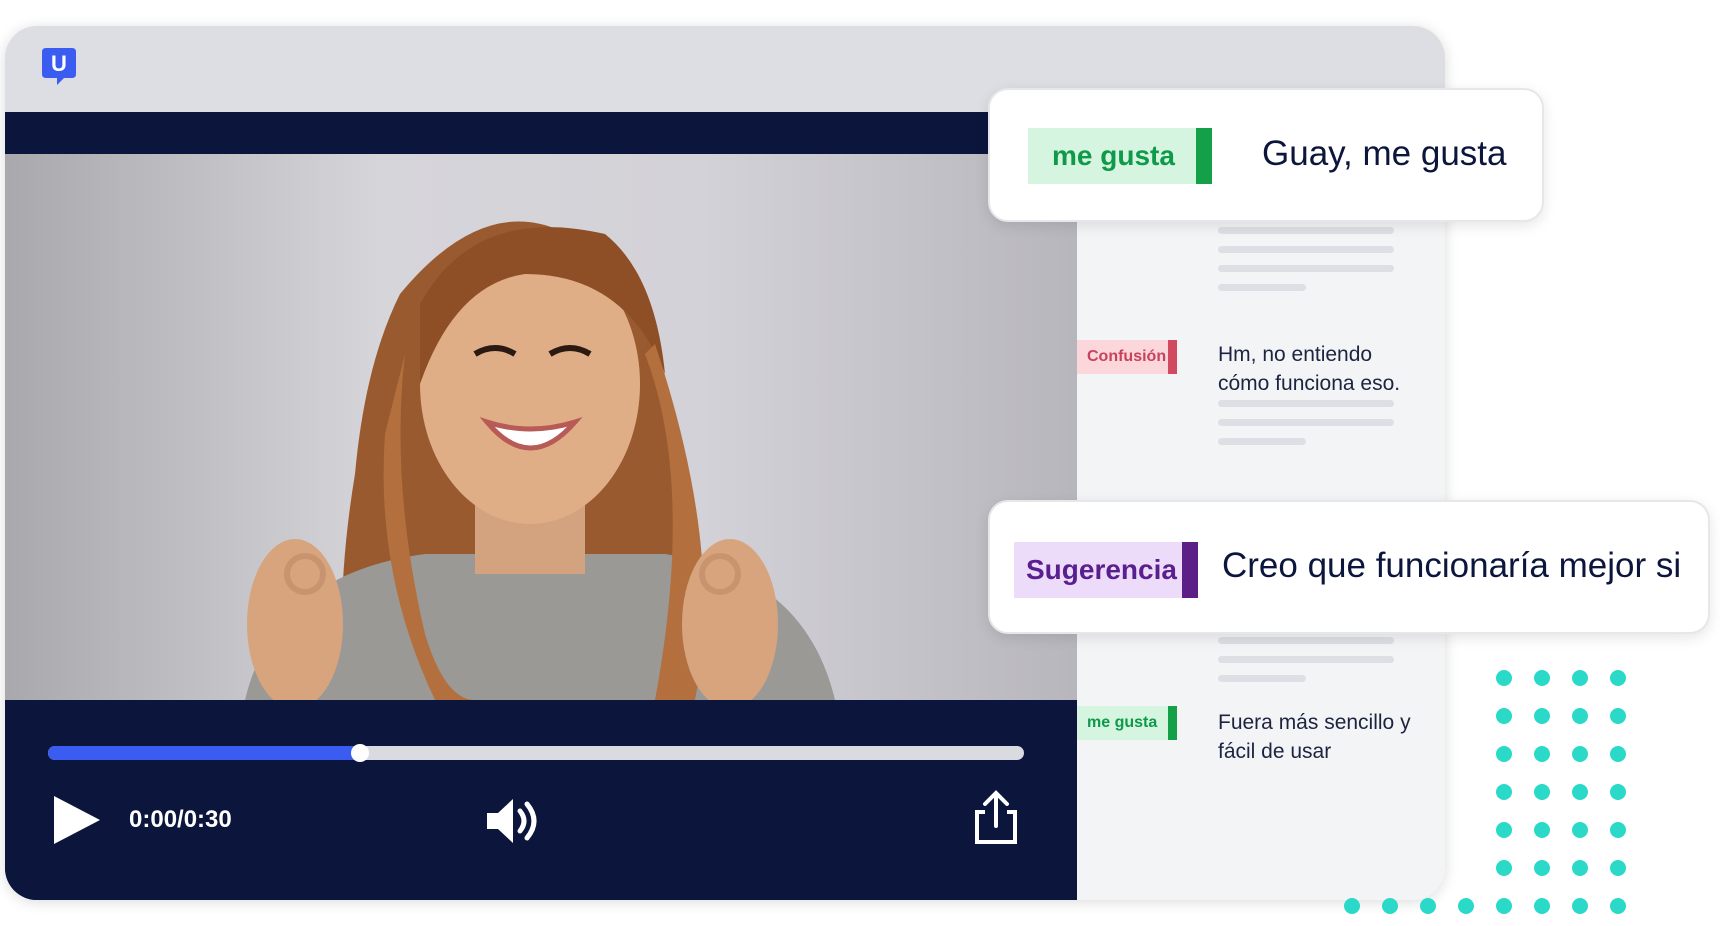  Describe the element at coordinates (78, 820) in the screenshot. I see `play-icon` at that location.